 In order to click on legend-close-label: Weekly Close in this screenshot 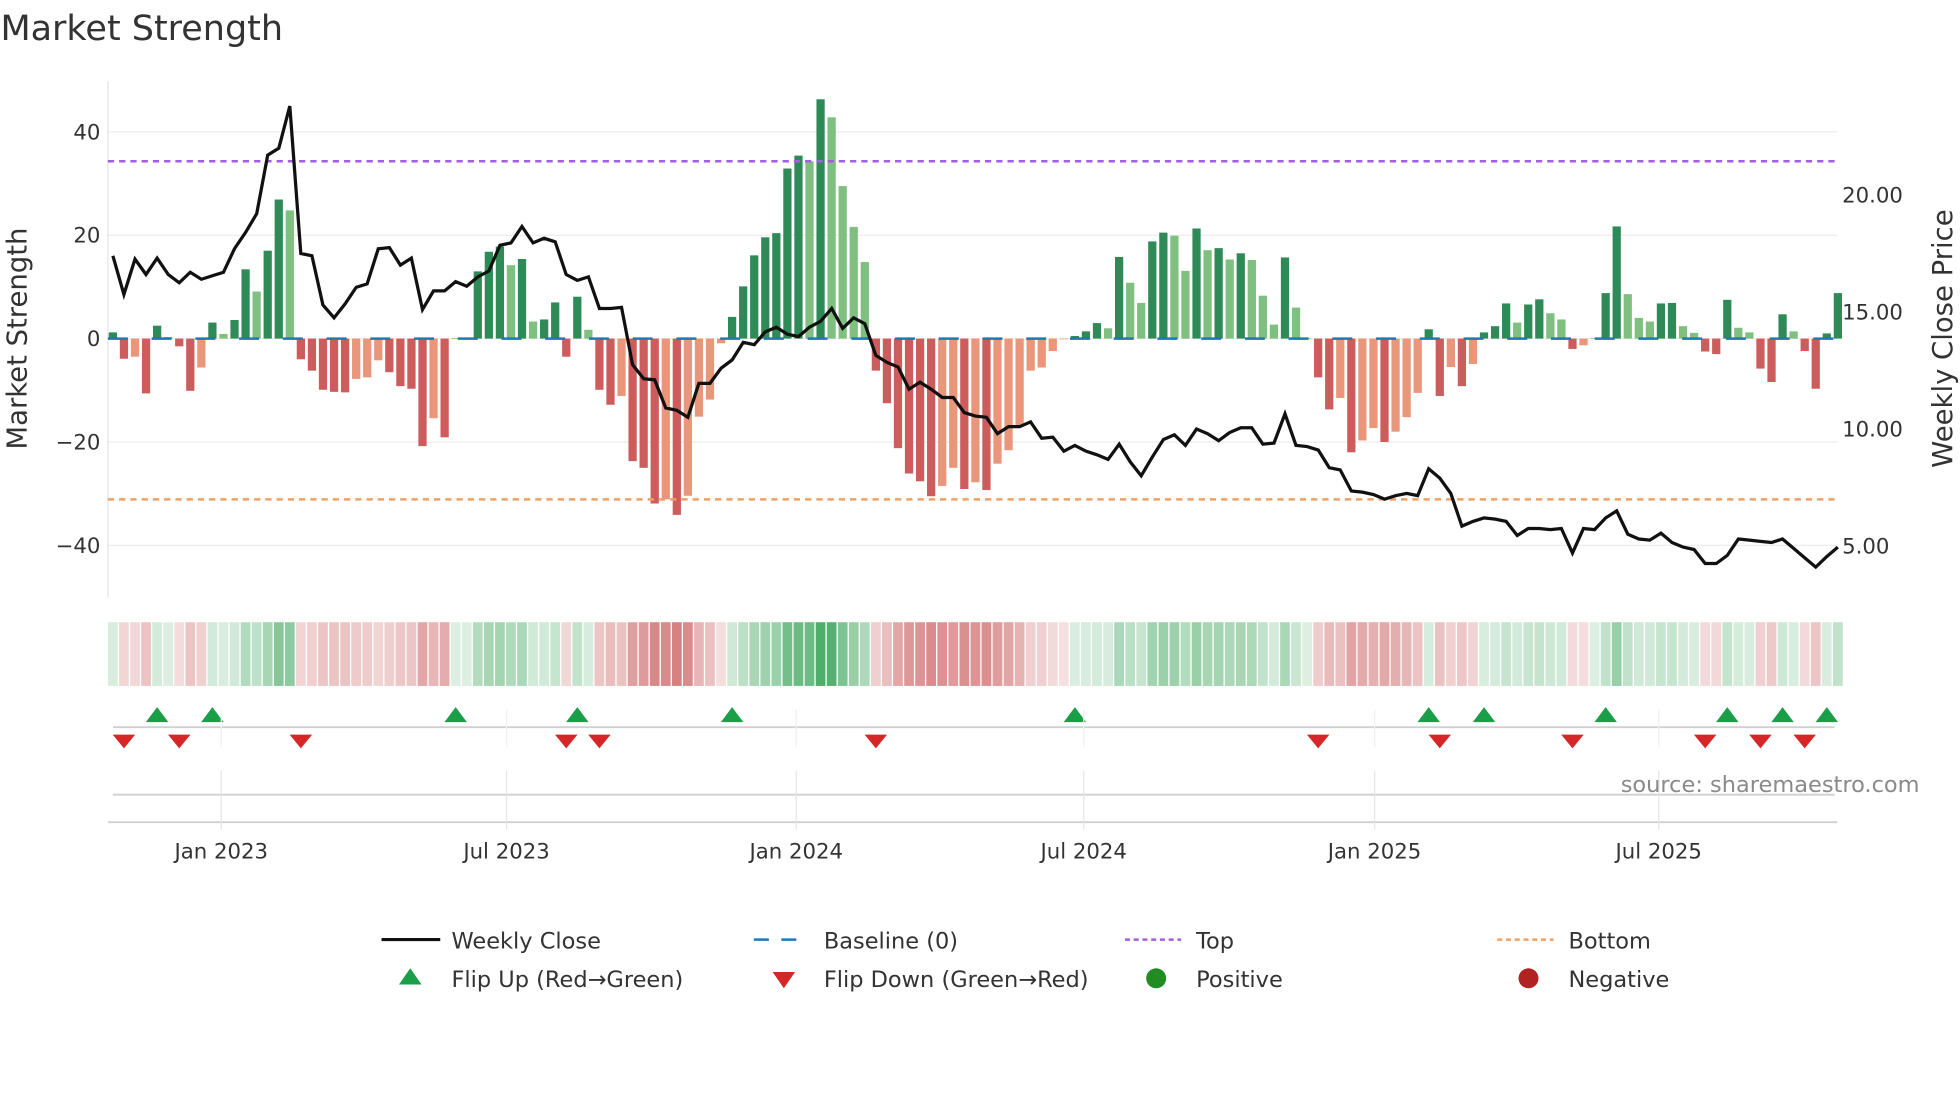, I will do `click(525, 941)`.